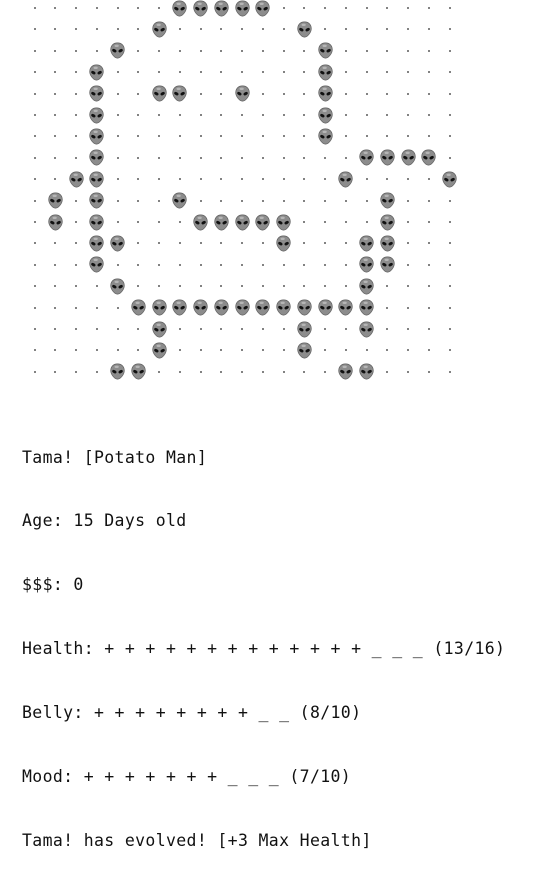  I want to click on belly-bar-line: Belly: + + + + + + + + _ _ (8/10), so click(192, 713).